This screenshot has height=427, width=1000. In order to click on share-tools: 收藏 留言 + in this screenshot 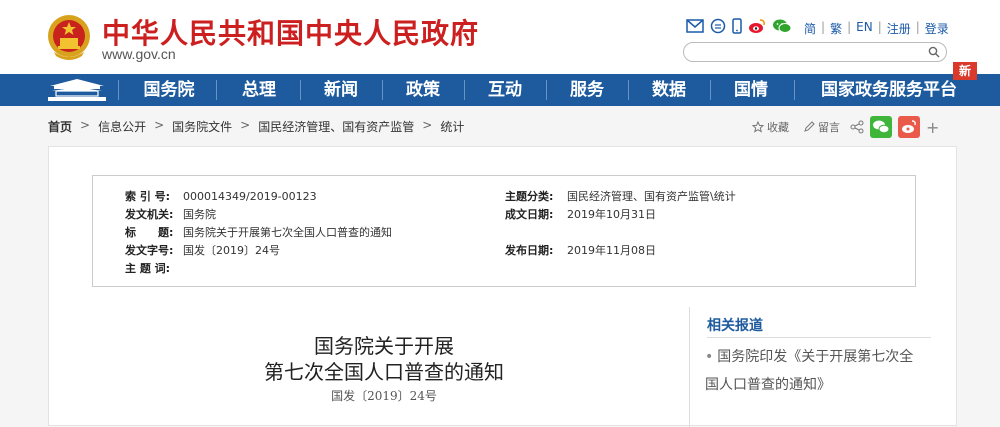, I will do `click(845, 127)`.